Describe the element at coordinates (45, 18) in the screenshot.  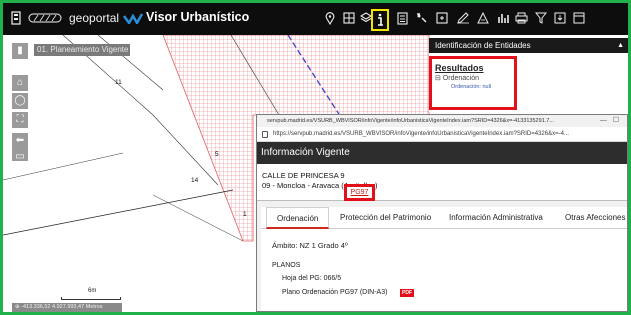
I see `city-logo-icon` at that location.